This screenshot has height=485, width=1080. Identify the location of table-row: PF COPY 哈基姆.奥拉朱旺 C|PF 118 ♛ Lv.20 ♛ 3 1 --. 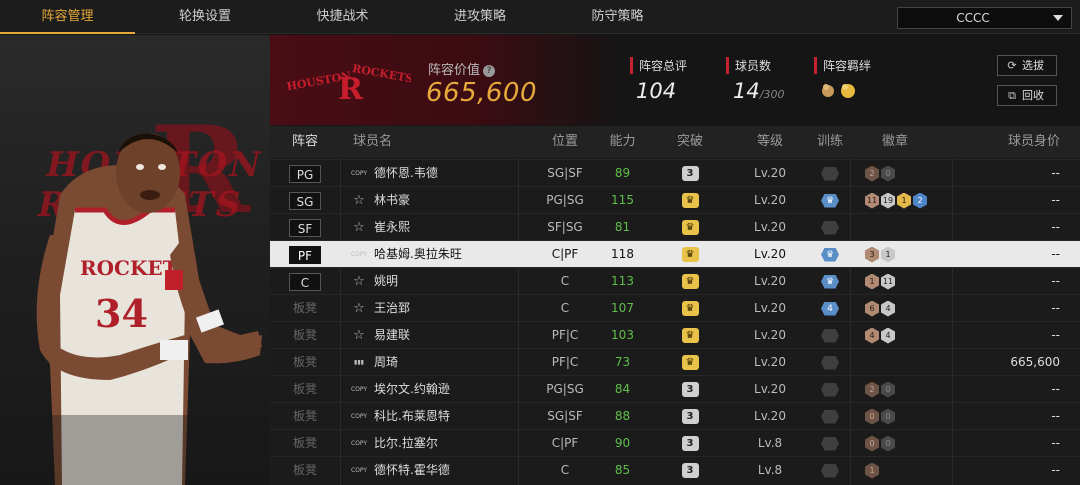
(675, 253).